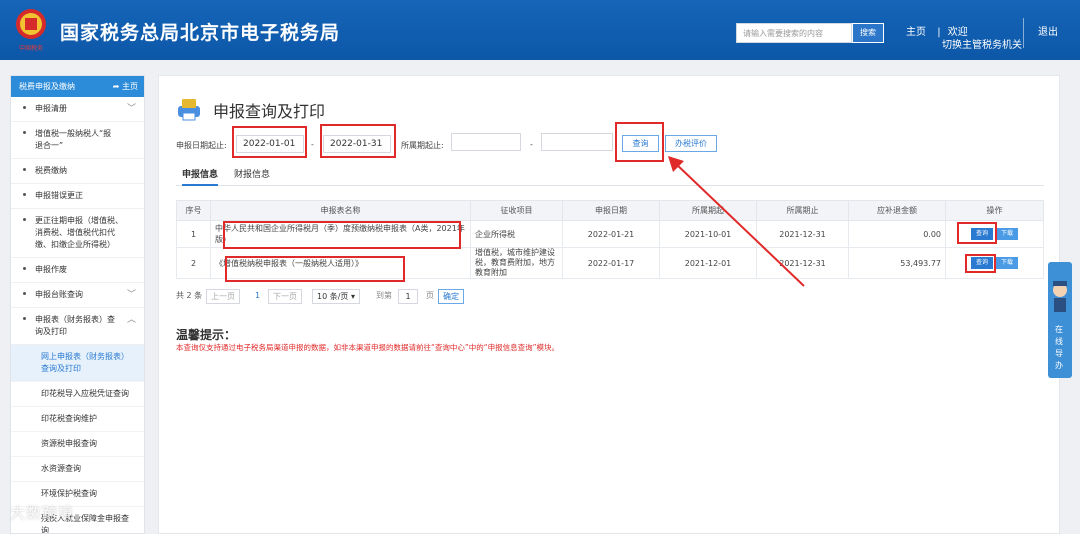 The width and height of the screenshot is (1080, 534). I want to click on col-actions: 操作, so click(994, 210).